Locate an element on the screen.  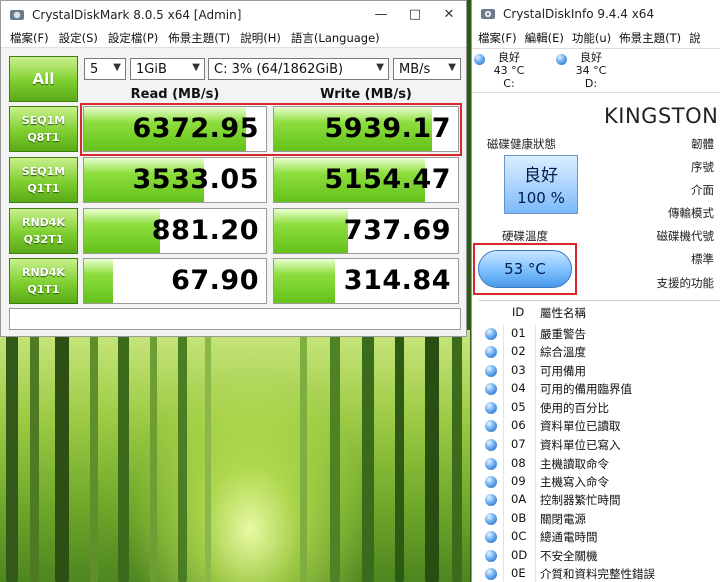
transfer-mode-label: 傳輸模式 is located at coordinates (691, 213).